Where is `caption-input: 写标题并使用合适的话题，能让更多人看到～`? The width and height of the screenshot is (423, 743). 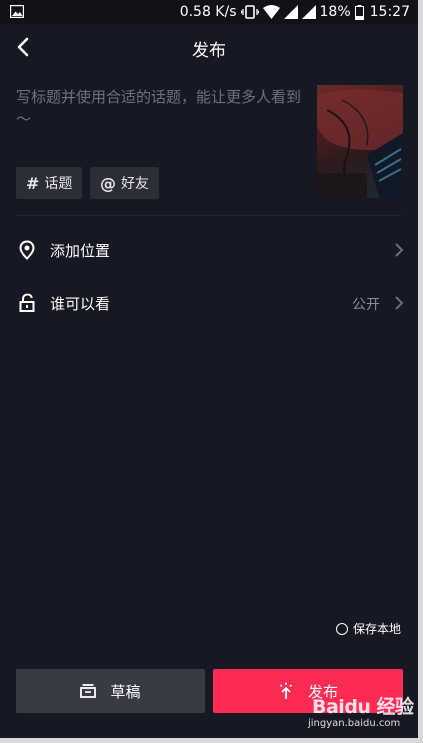
caption-input: 写标题并使用合适的话题，能让更多人看到～ is located at coordinates (162, 108).